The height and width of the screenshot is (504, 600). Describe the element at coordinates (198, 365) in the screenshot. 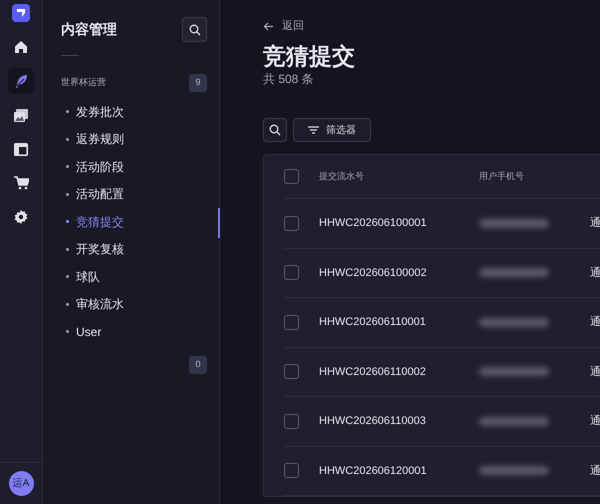

I see `count-badge: 0` at that location.